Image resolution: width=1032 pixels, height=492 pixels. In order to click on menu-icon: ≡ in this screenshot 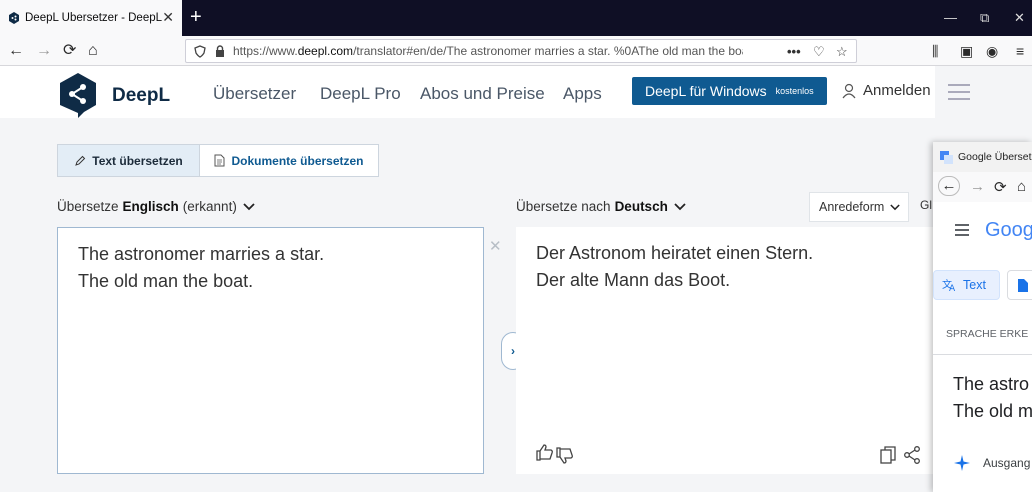, I will do `click(1020, 51)`.